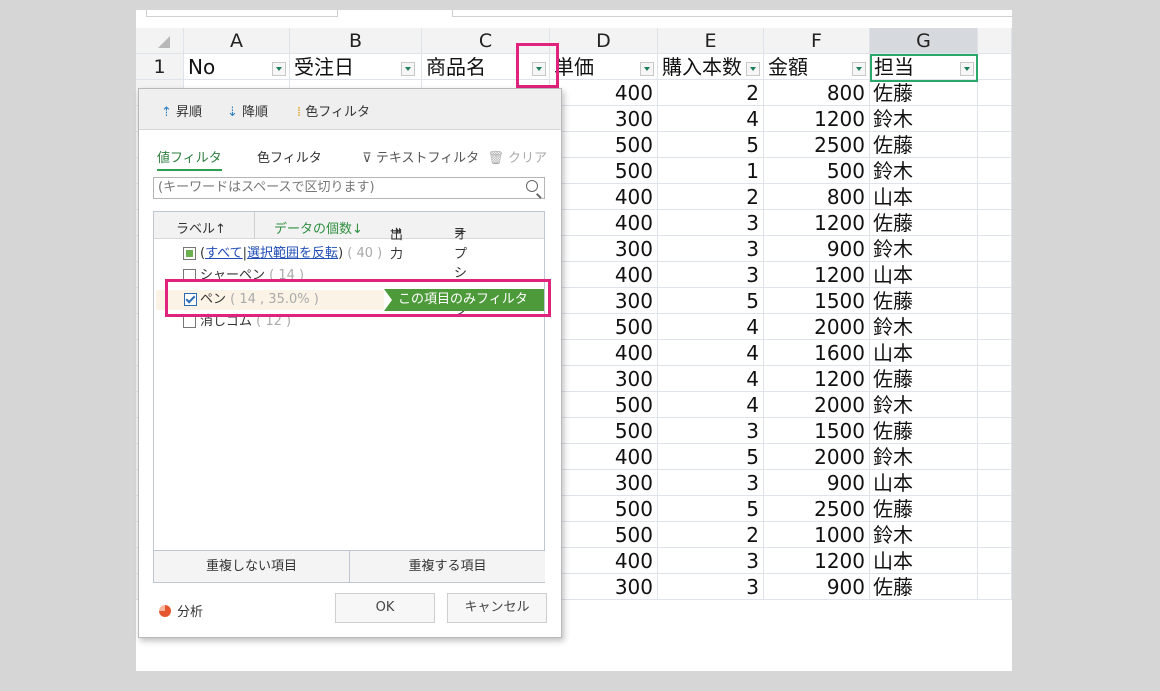 This screenshot has width=1160, height=691. Describe the element at coordinates (282, 254) in the screenshot. I see `list-item-select-all: (すべて|選択範囲を反転) ( 40 )` at that location.